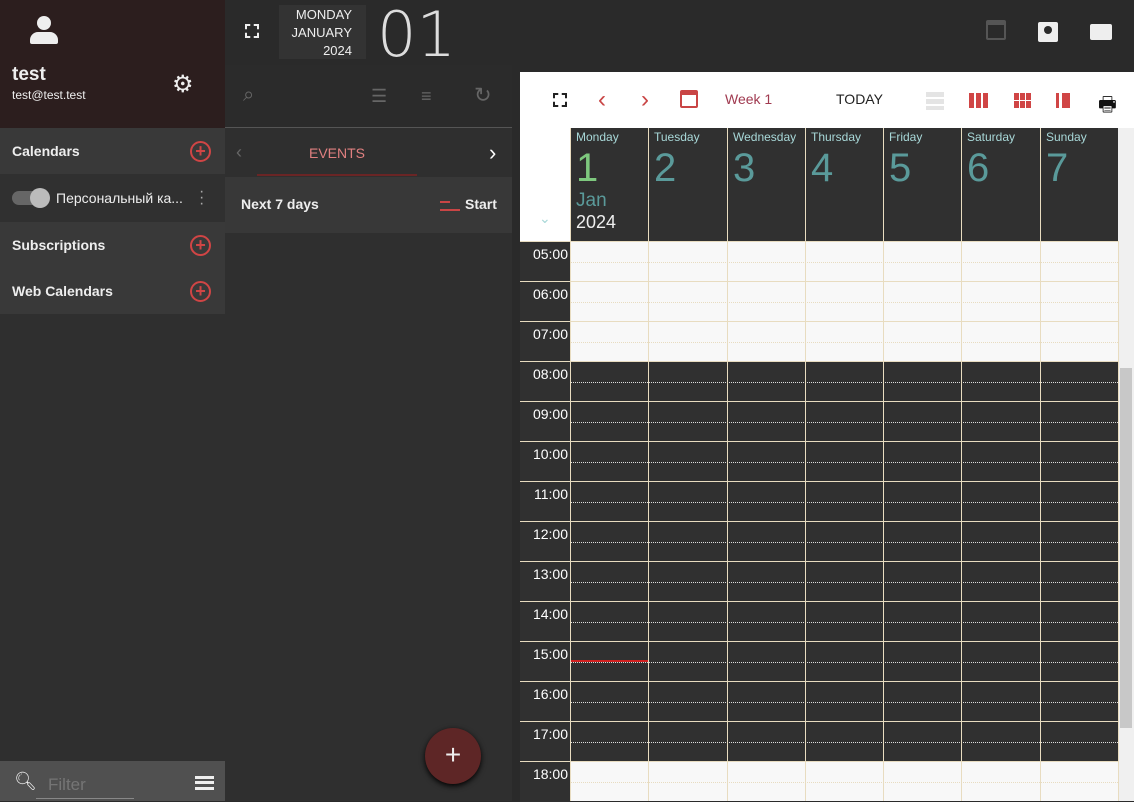  Describe the element at coordinates (1000, 184) in the screenshot. I see `day-header-saturday: Saturday 6` at that location.